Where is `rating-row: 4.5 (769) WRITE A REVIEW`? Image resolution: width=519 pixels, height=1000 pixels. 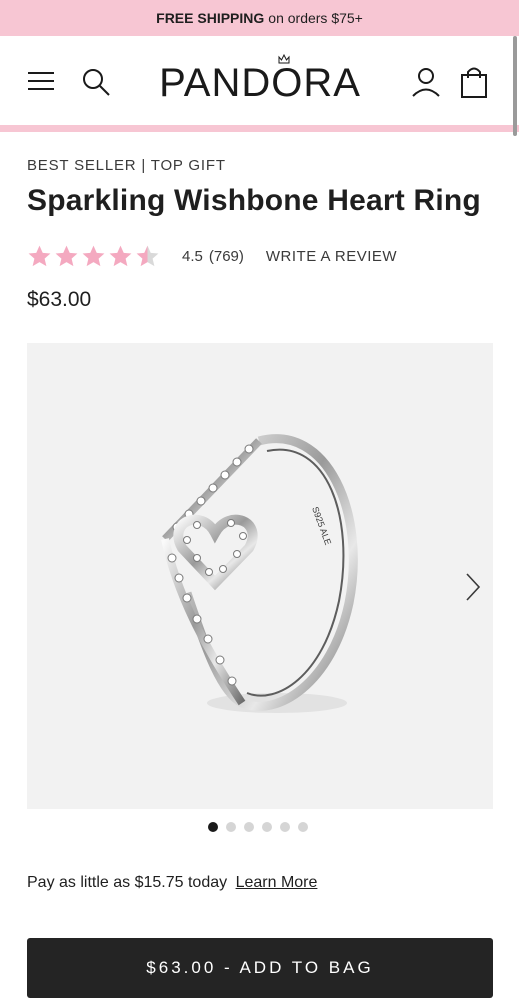
rating-row: 4.5 (769) WRITE A REVIEW is located at coordinates (212, 256).